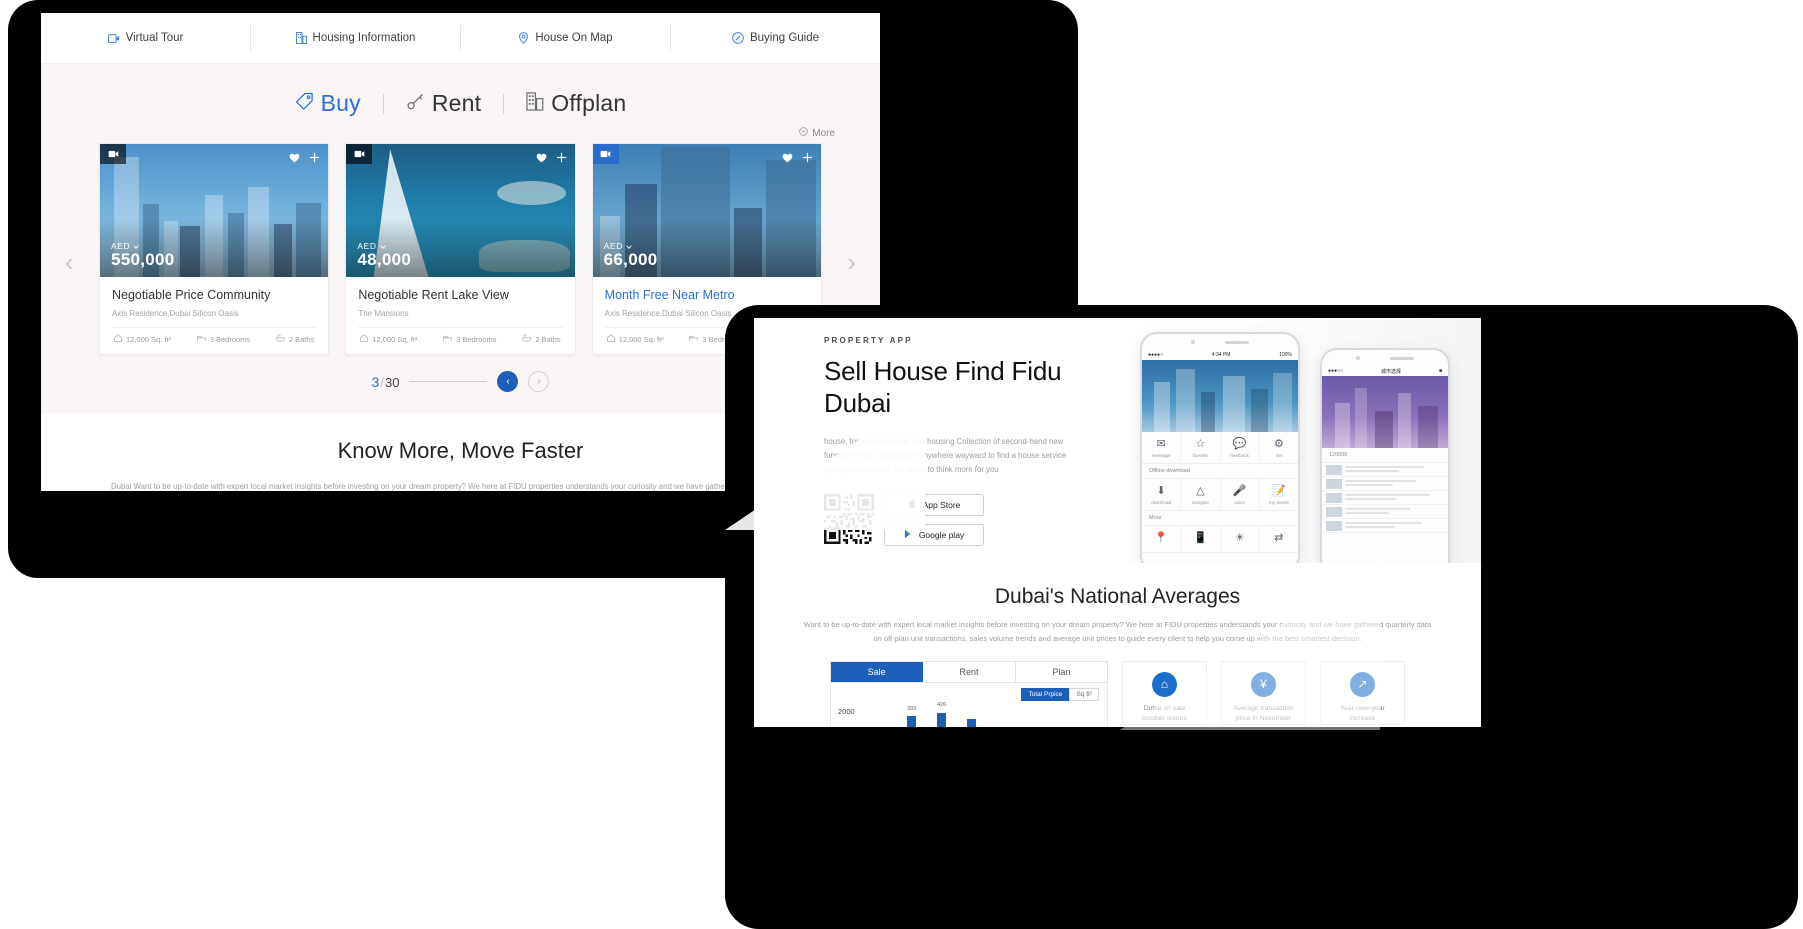  I want to click on card-image: AED 66,000, so click(706, 210).